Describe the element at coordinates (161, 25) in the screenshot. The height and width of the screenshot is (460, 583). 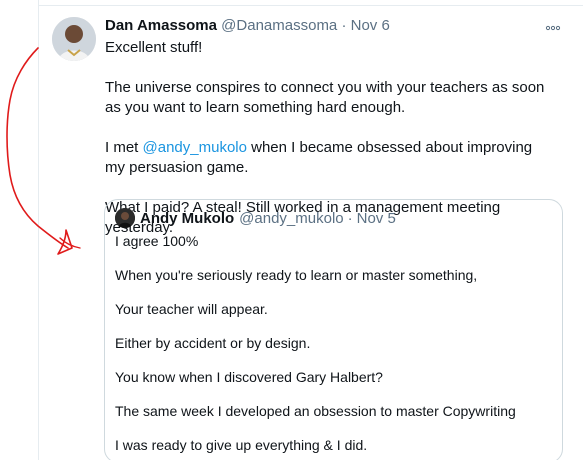
I see `author-name: Dan Amassoma` at that location.